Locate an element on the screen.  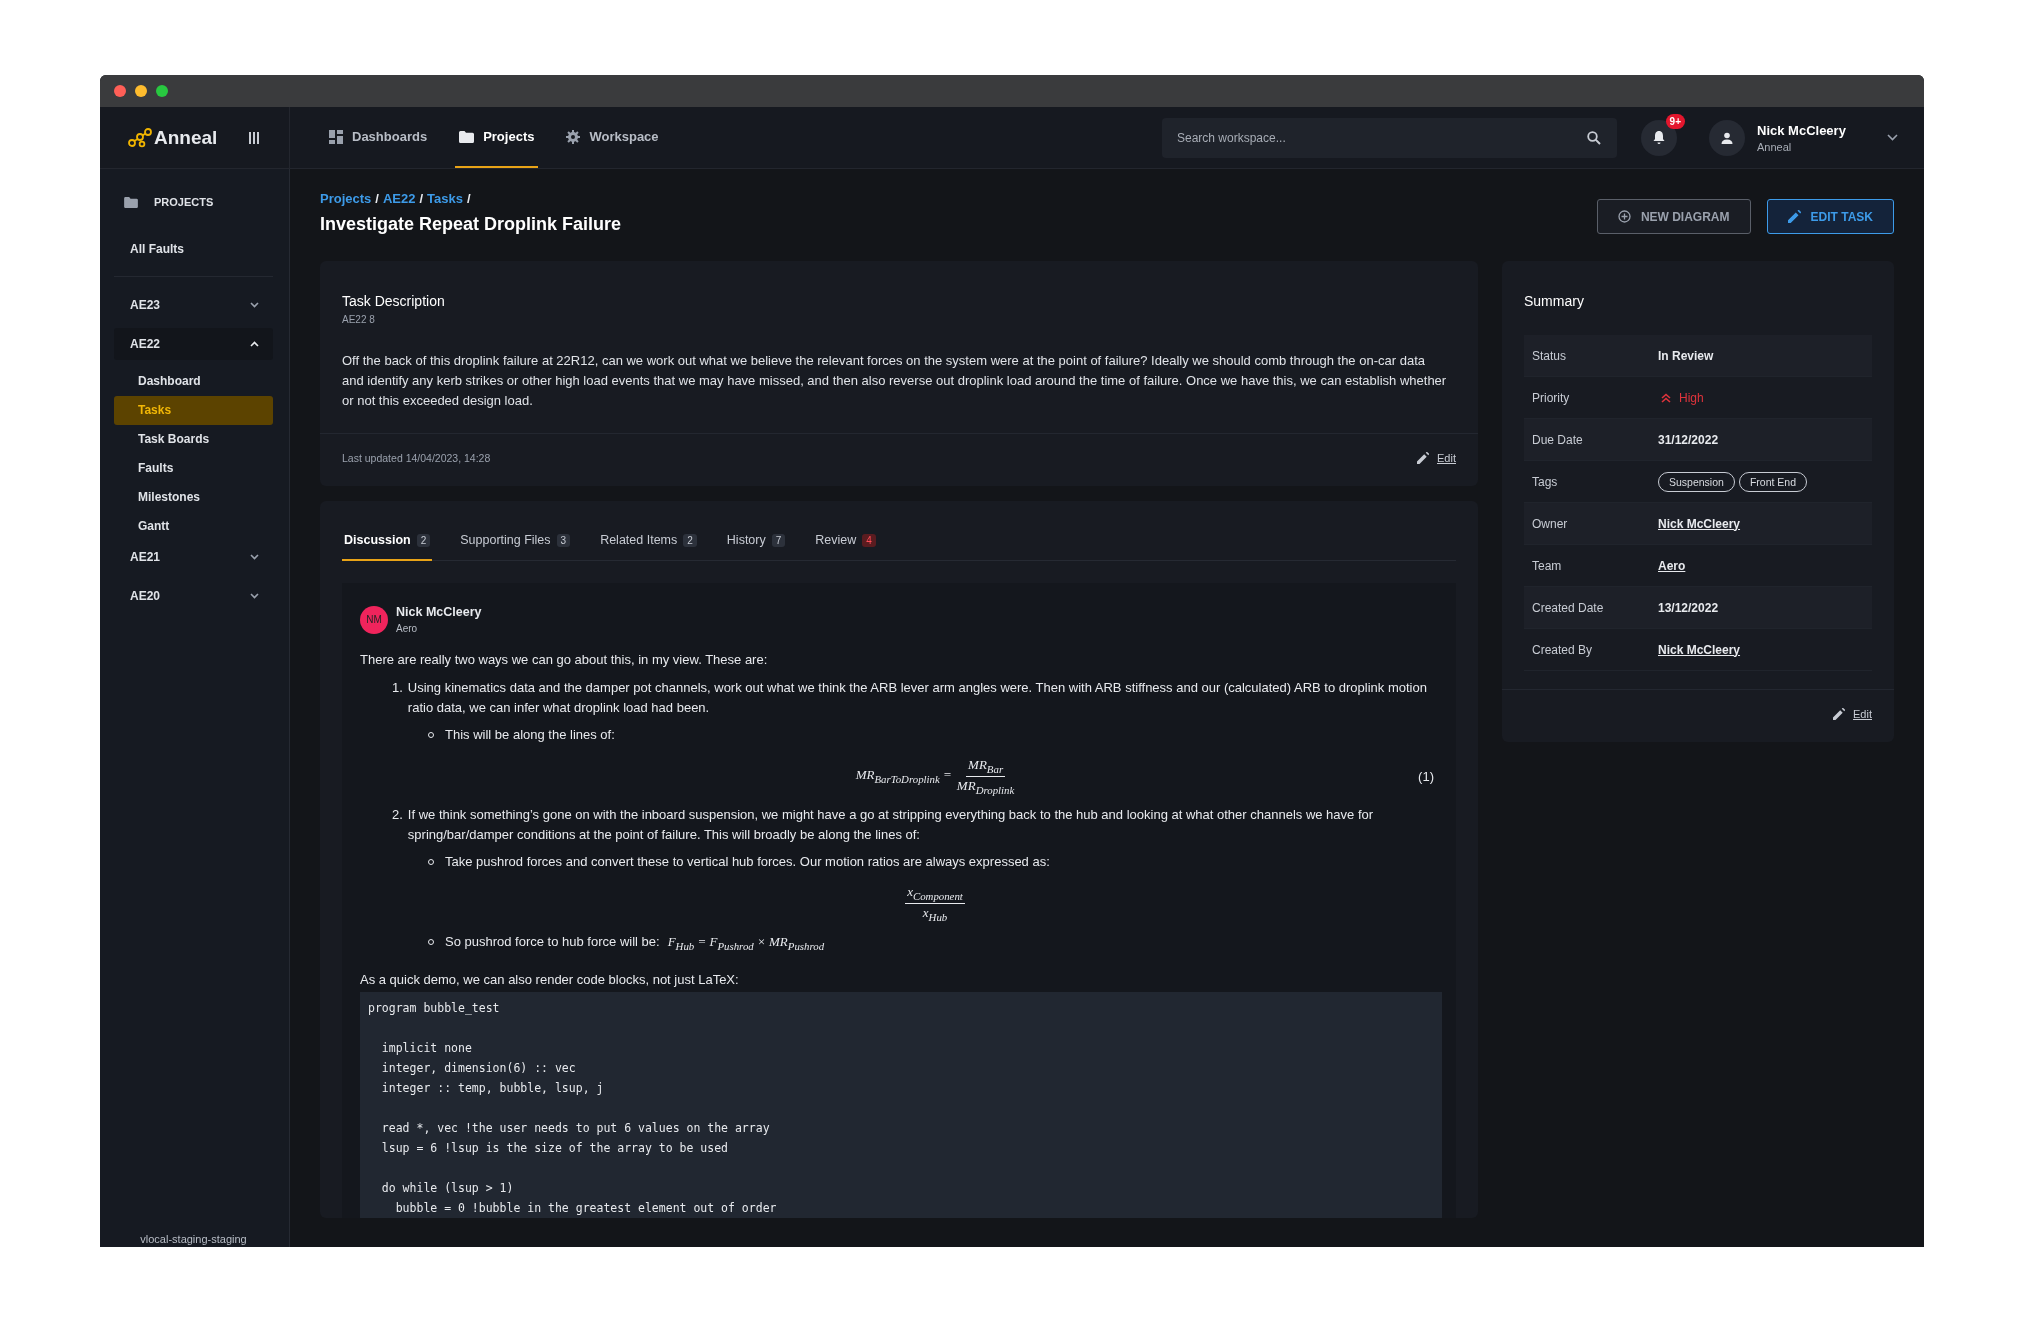
comment-text: This will be along the lines of: is located at coordinates (530, 735).